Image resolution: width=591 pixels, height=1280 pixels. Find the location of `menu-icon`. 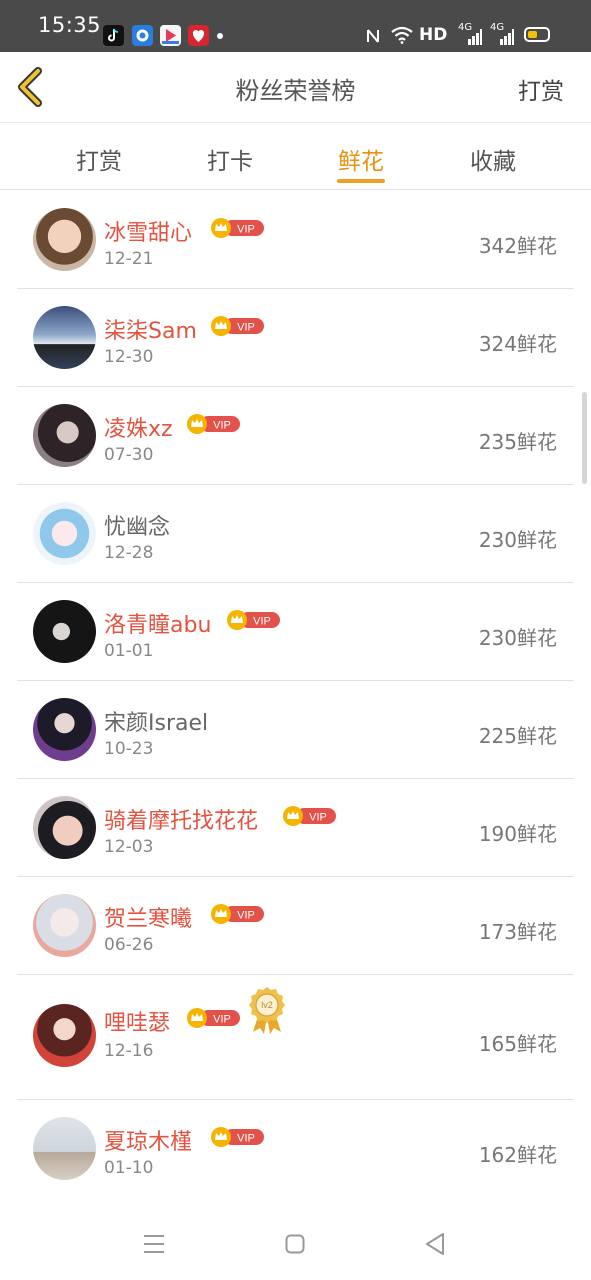

menu-icon is located at coordinates (154, 1244).